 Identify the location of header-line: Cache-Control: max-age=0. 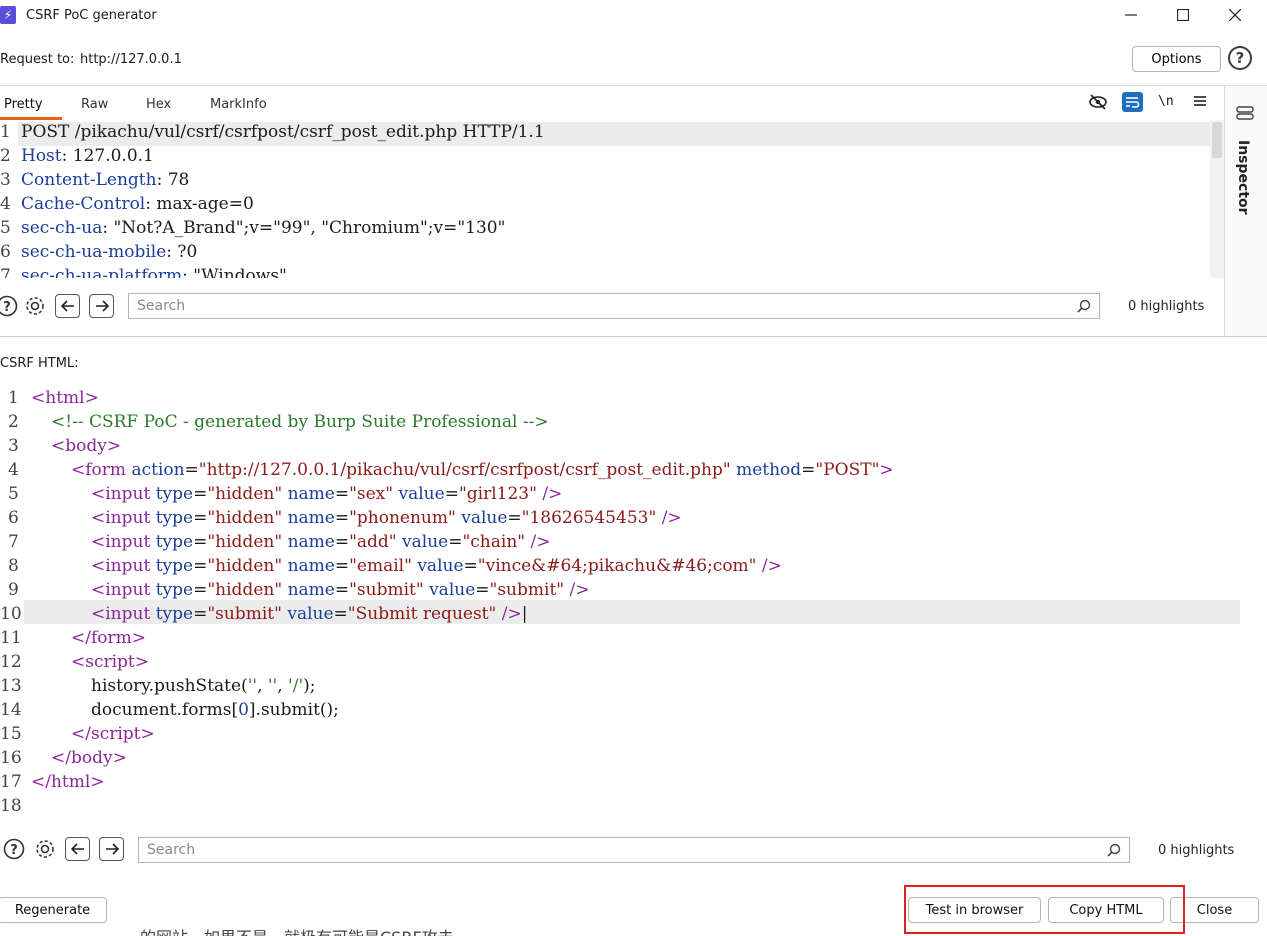
(137, 204).